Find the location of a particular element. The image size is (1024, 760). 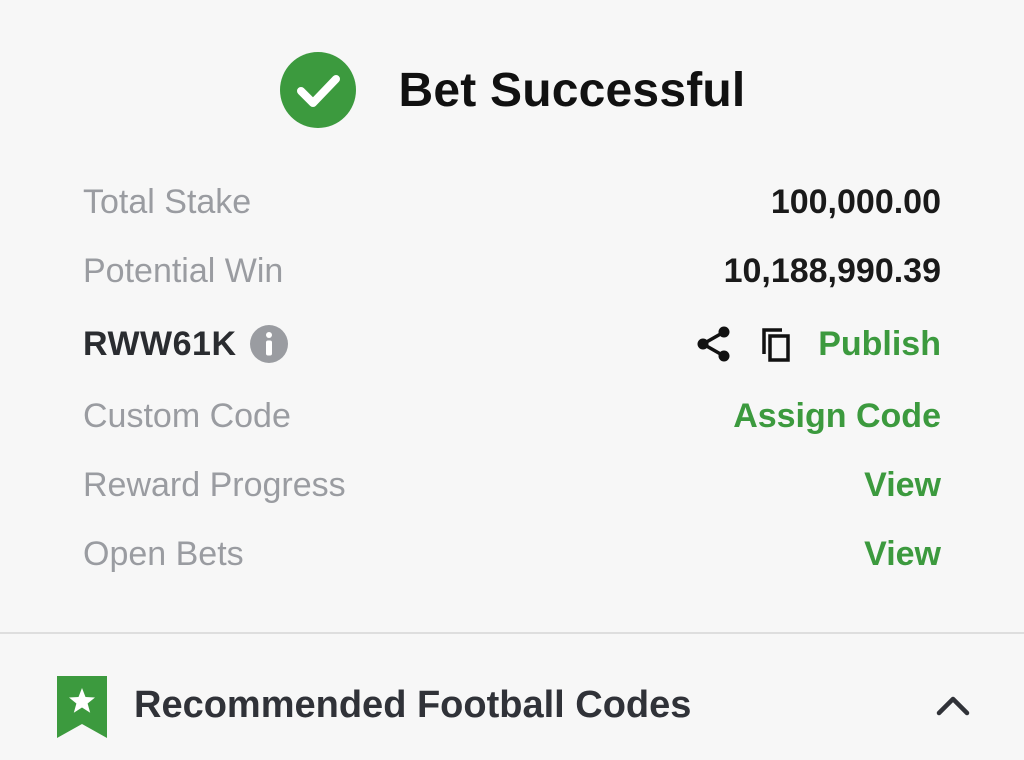

open-bets-label: Open Bets is located at coordinates (163, 554).